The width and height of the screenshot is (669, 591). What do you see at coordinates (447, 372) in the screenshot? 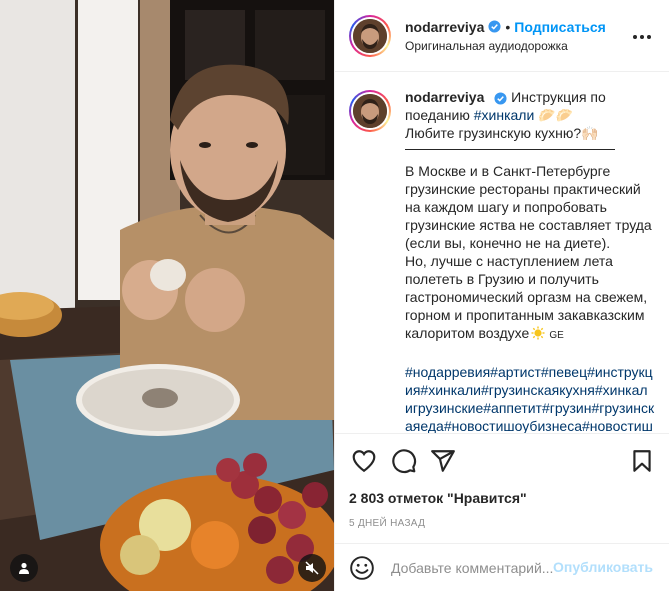
I see `hashtag-link: #нодарревия` at bounding box center [447, 372].